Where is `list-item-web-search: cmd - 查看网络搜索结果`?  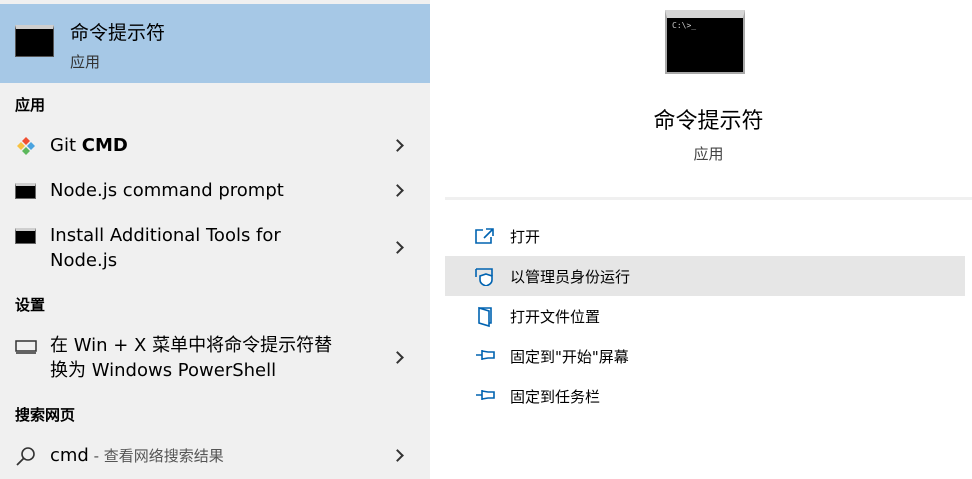 list-item-web-search: cmd - 查看网络搜索结果 is located at coordinates (215, 456).